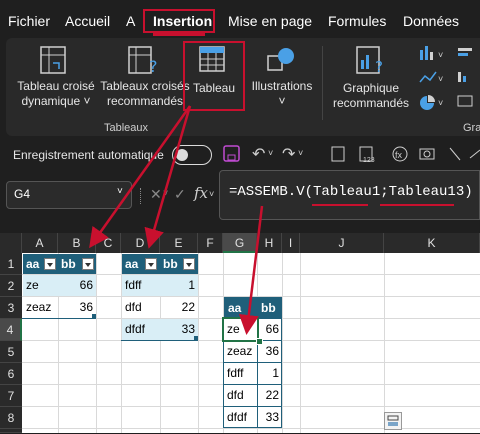  What do you see at coordinates (140, 177) in the screenshot?
I see `arrow-to-table1` at bounding box center [140, 177].